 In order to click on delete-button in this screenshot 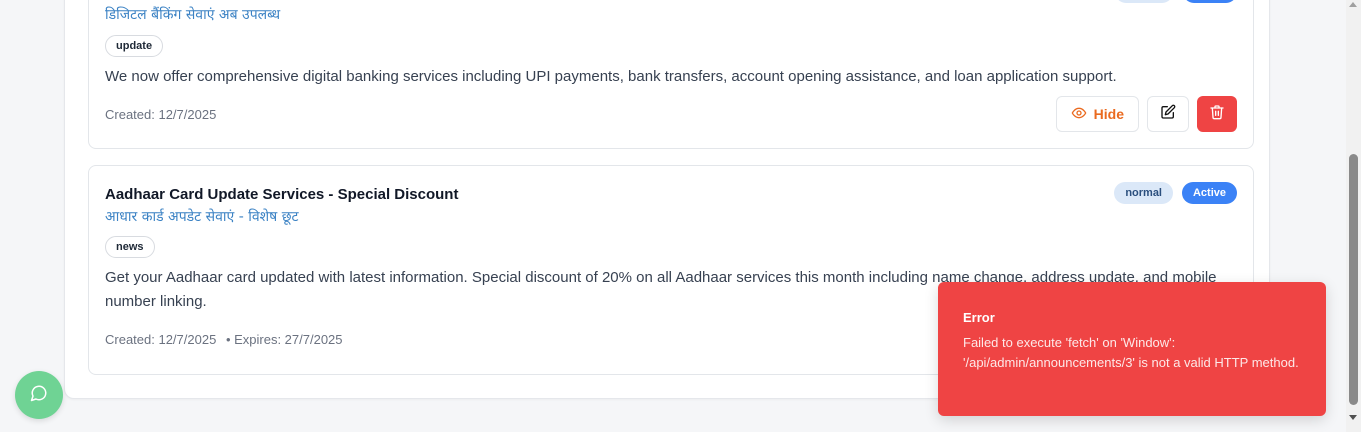, I will do `click(1217, 114)`.